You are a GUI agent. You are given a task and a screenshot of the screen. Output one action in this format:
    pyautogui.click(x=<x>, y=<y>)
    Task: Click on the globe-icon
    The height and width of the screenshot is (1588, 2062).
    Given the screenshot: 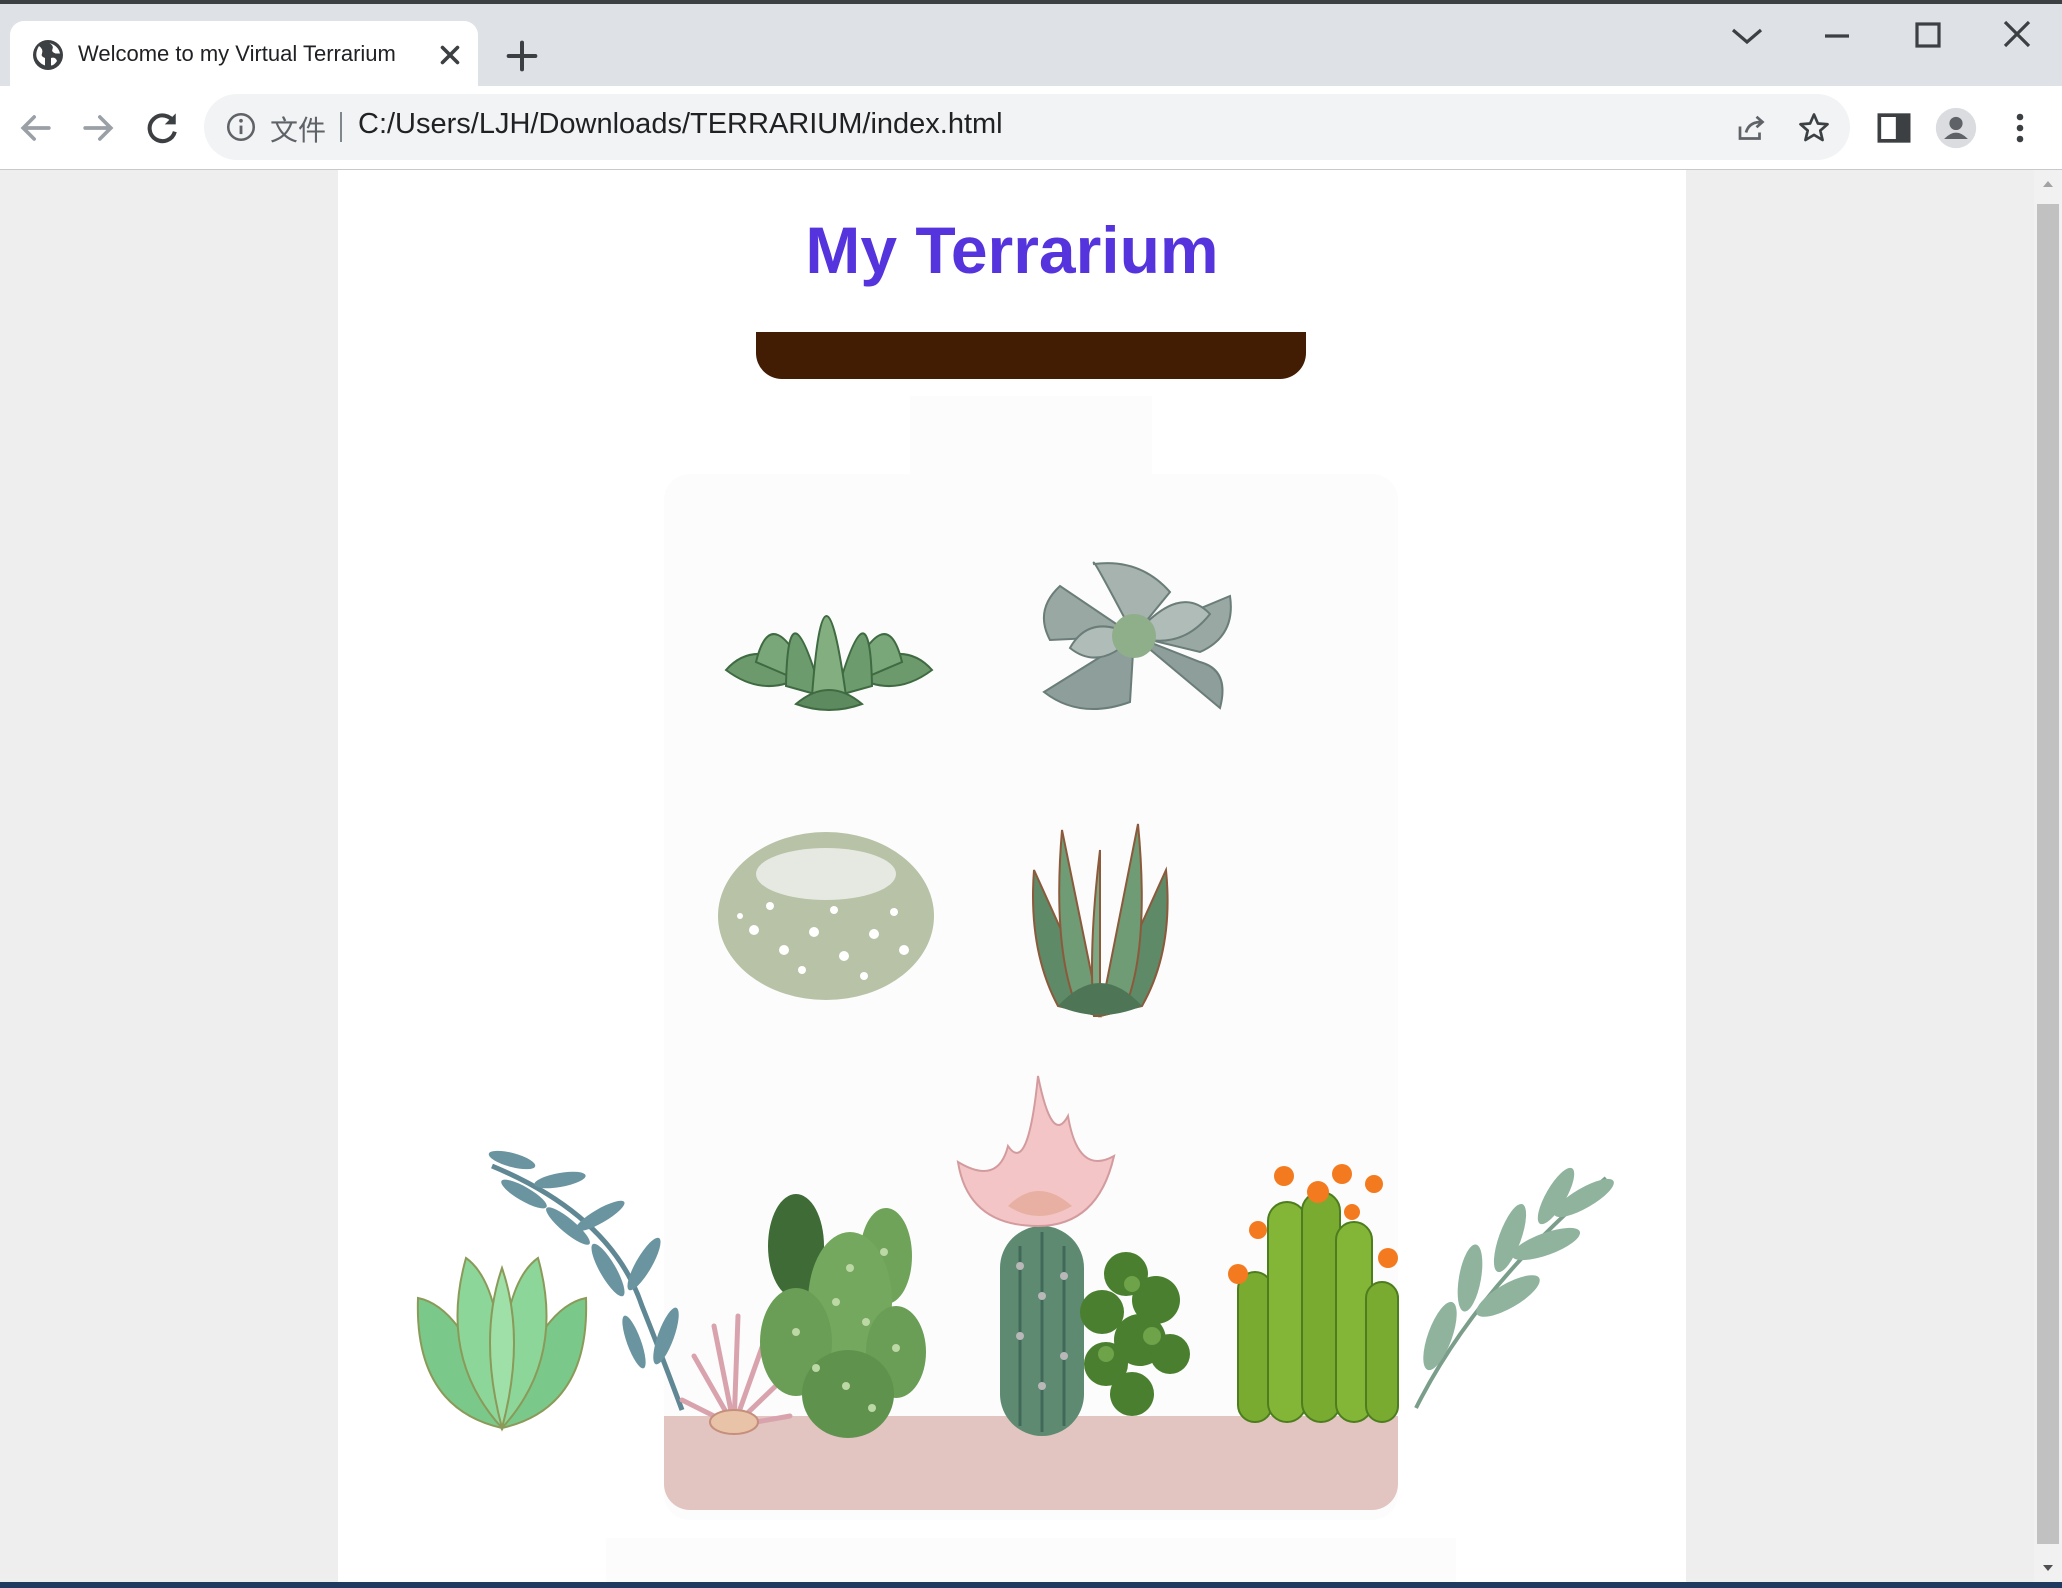 What is the action you would take?
    pyautogui.click(x=48, y=55)
    